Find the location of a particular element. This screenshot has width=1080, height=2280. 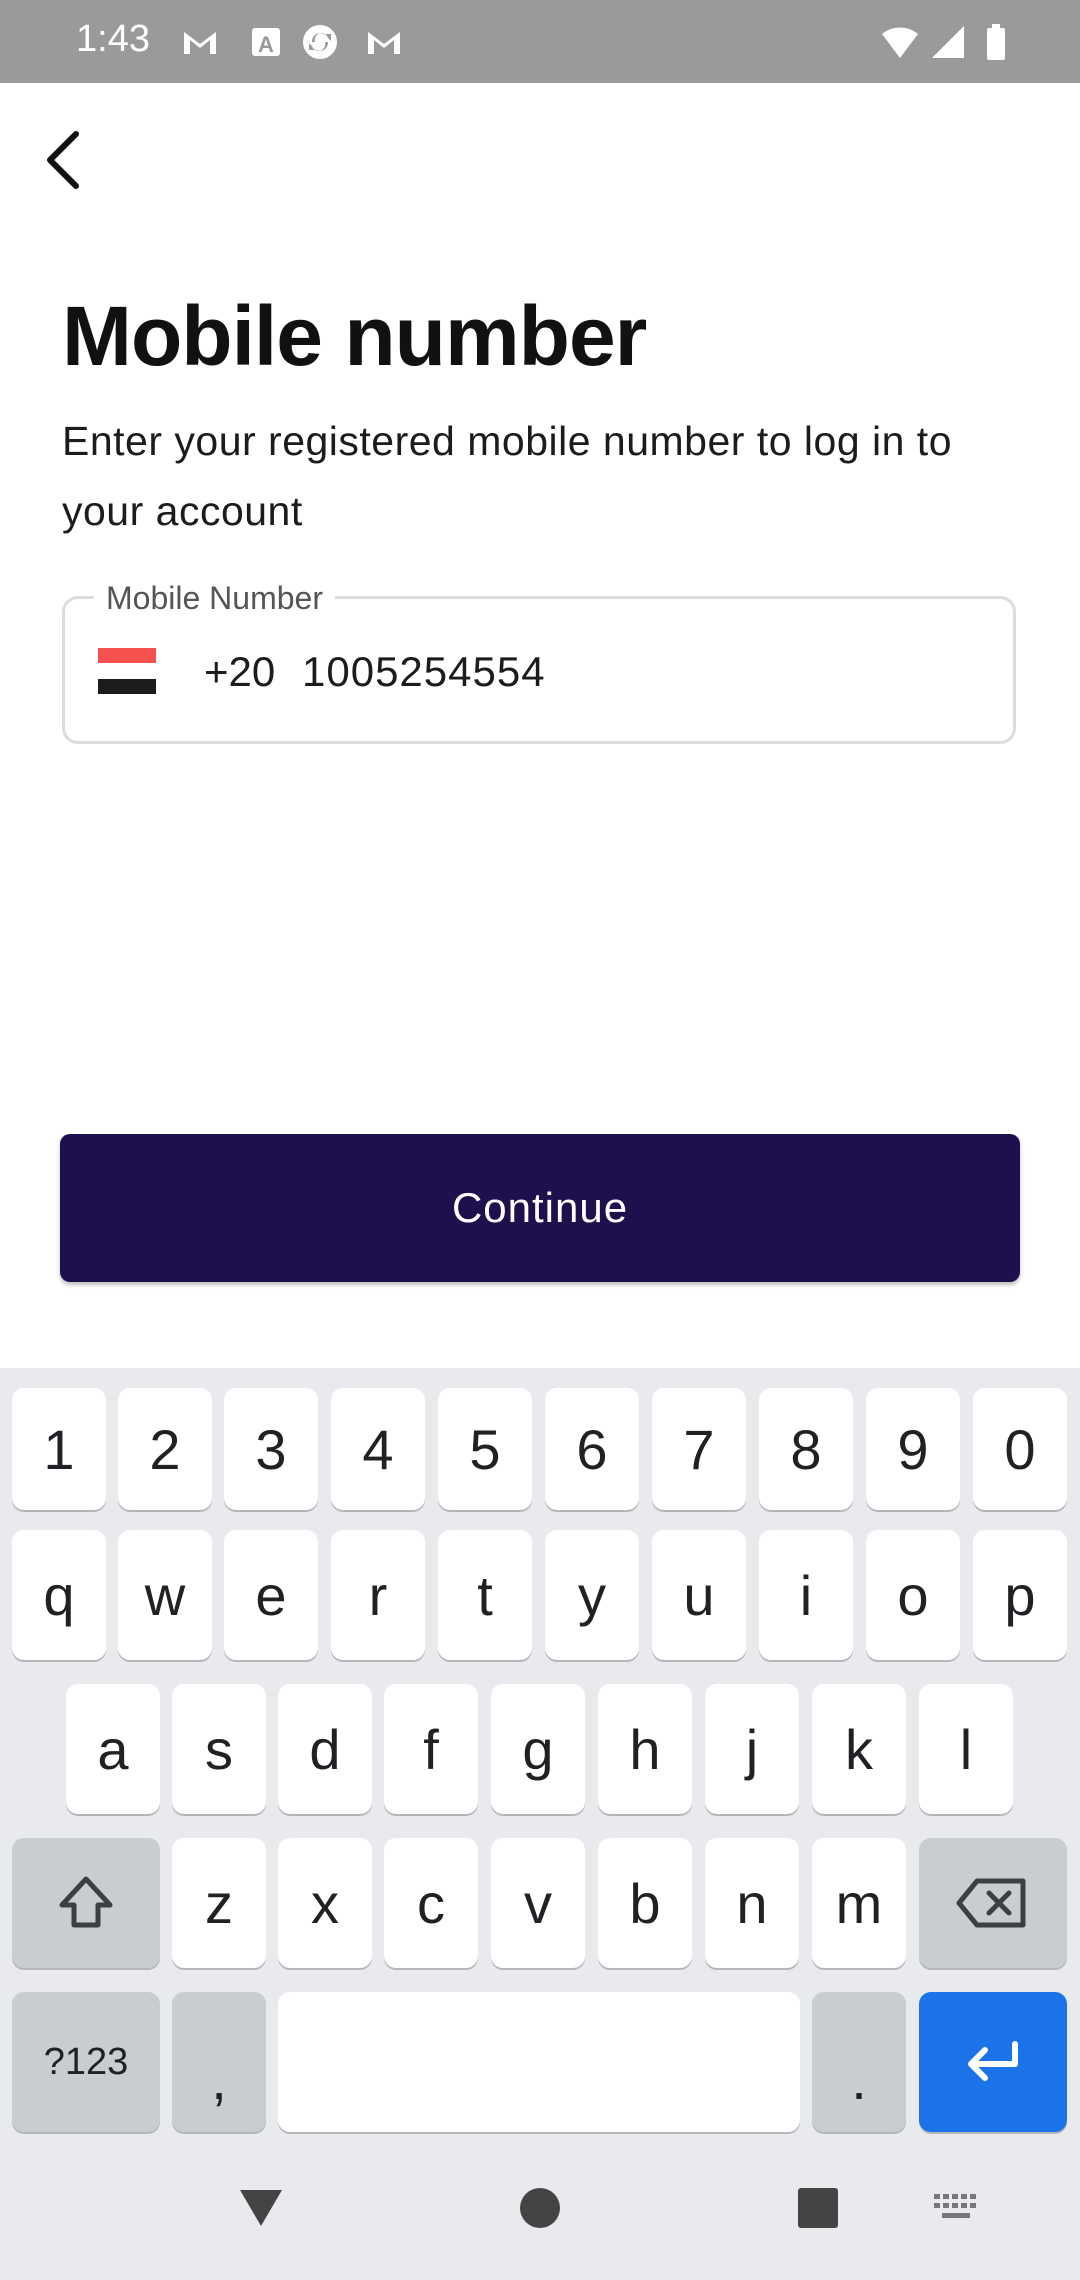

mobile-number-label: Mobile Number is located at coordinates (214, 598).